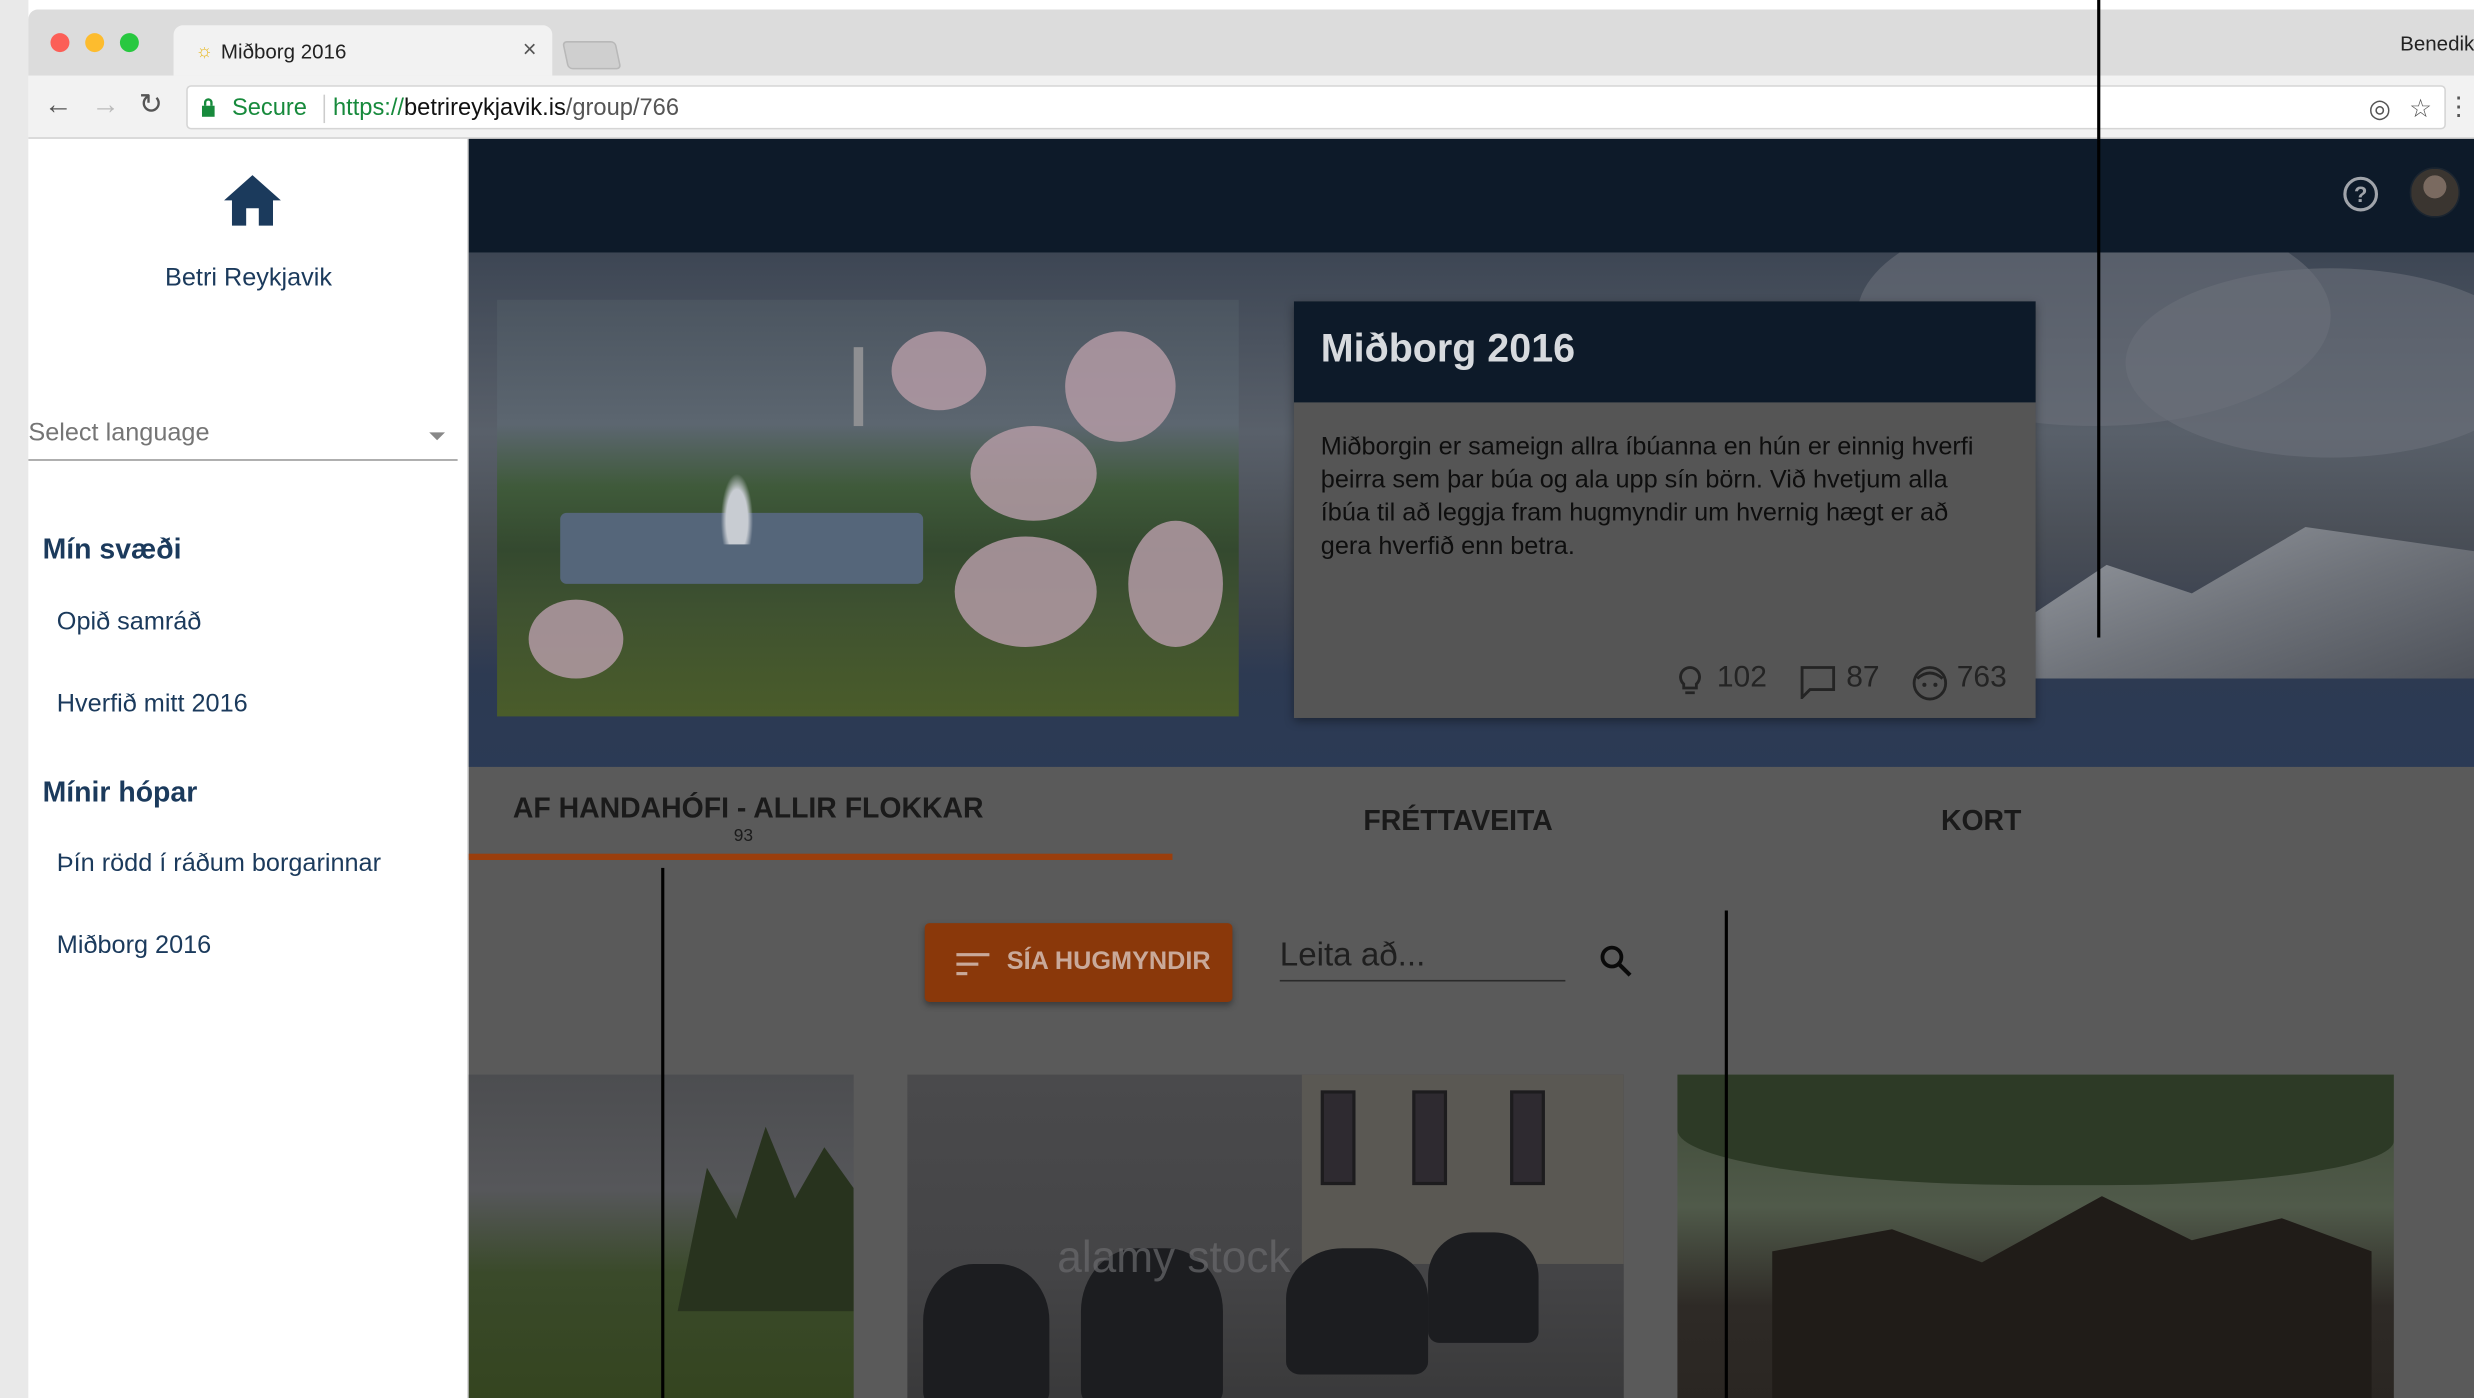 The height and width of the screenshot is (1398, 2474). What do you see at coordinates (1616, 961) in the screenshot?
I see `search-icon` at bounding box center [1616, 961].